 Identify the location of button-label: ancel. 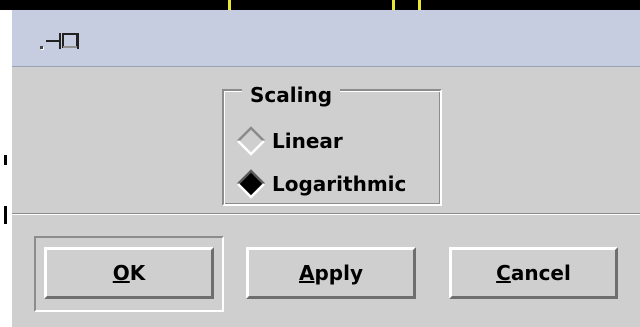
(540, 273).